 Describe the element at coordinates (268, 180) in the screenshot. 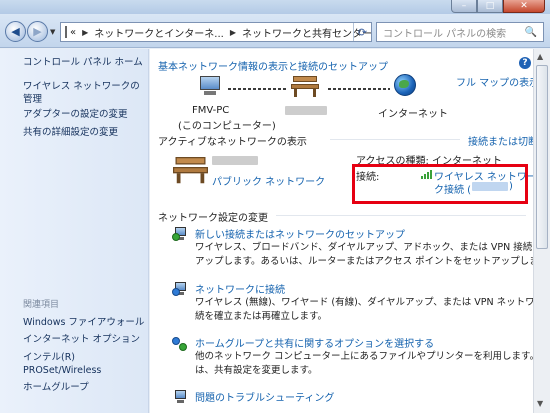

I see `public-network-link: パブリック ネットワーク` at that location.